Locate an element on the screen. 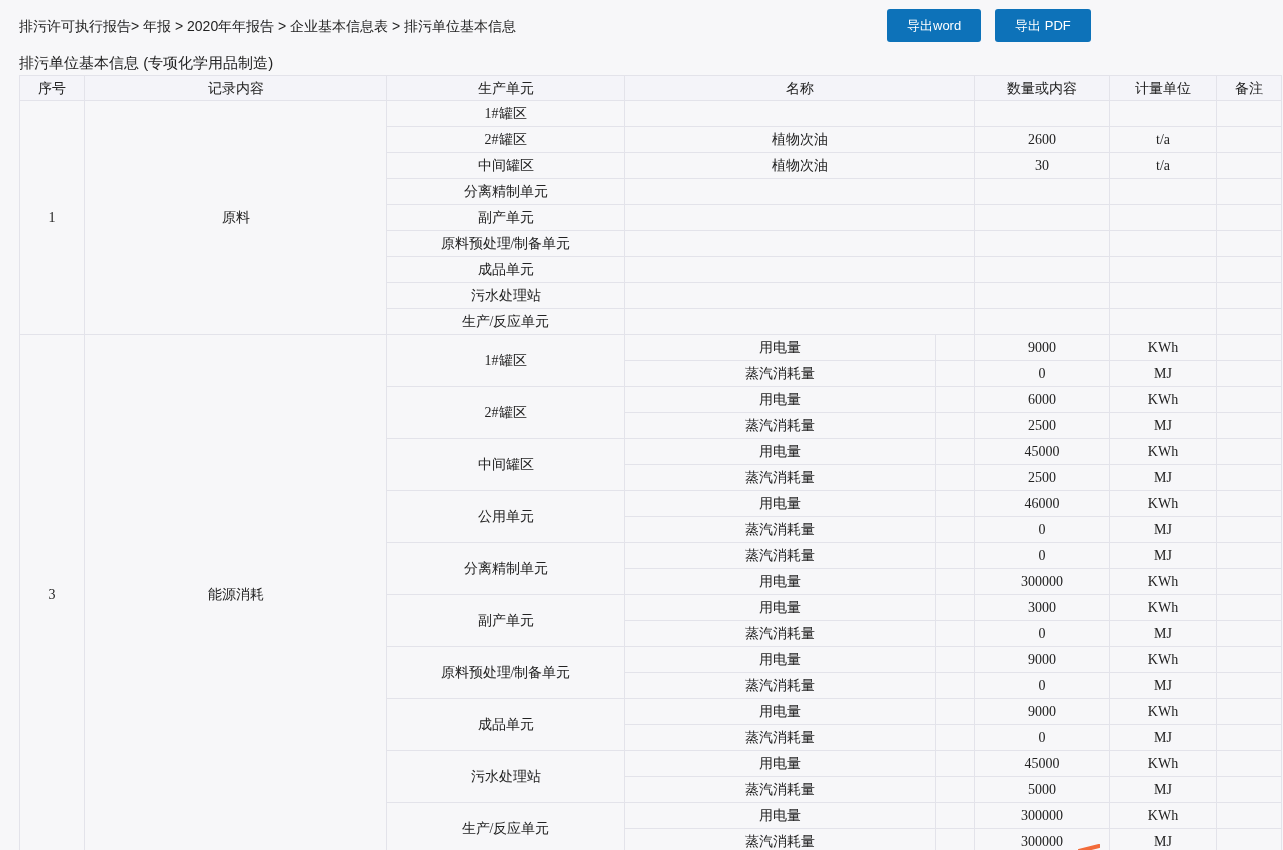 This screenshot has width=1283, height=850. export-word-button: 导出word is located at coordinates (934, 25).